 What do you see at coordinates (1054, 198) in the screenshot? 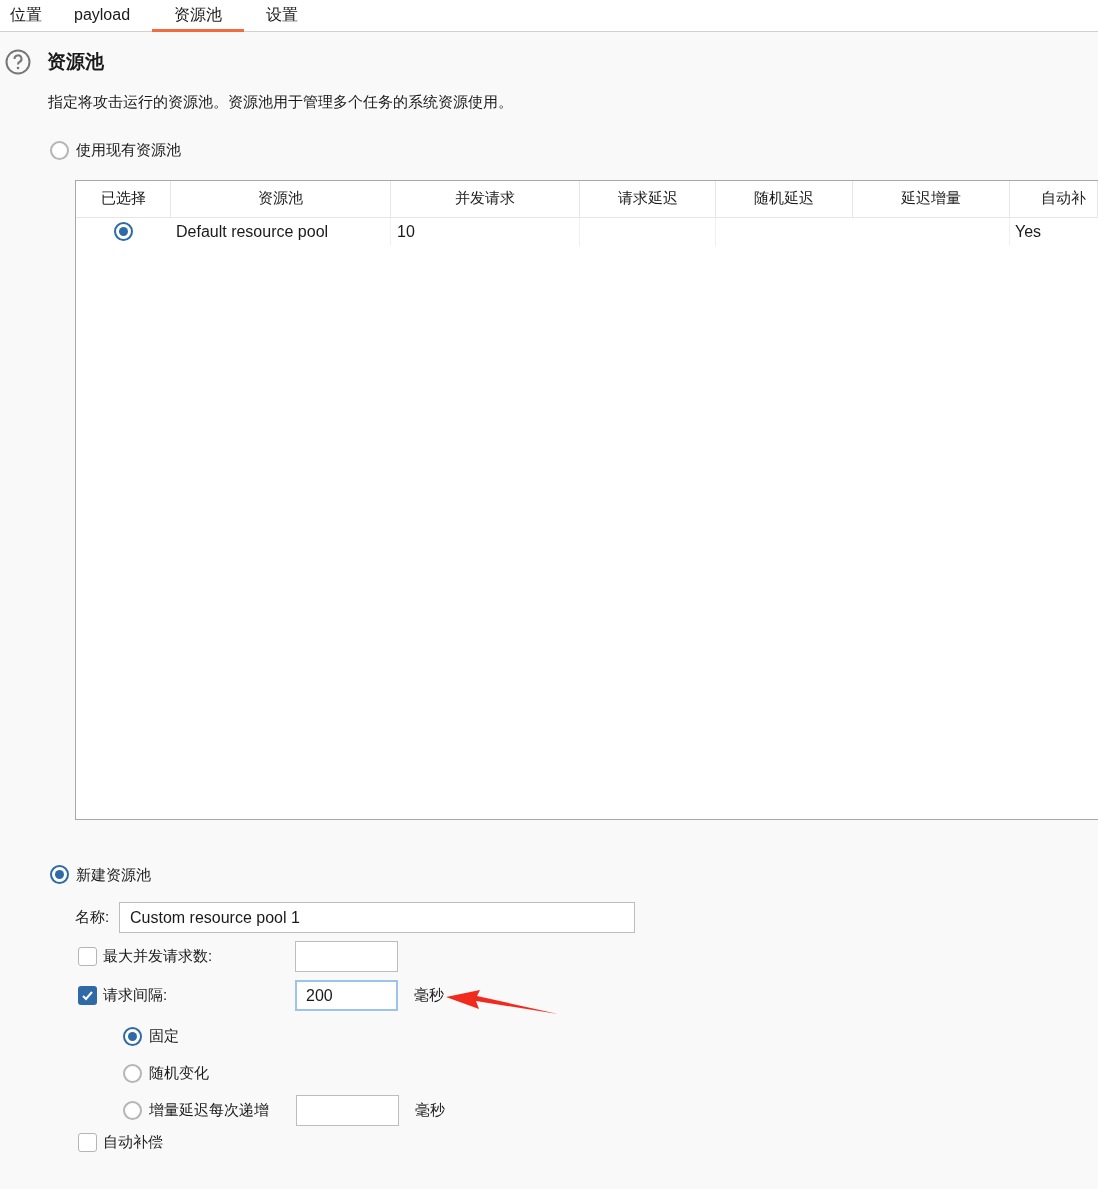
I see `column-header: 自动补` at bounding box center [1054, 198].